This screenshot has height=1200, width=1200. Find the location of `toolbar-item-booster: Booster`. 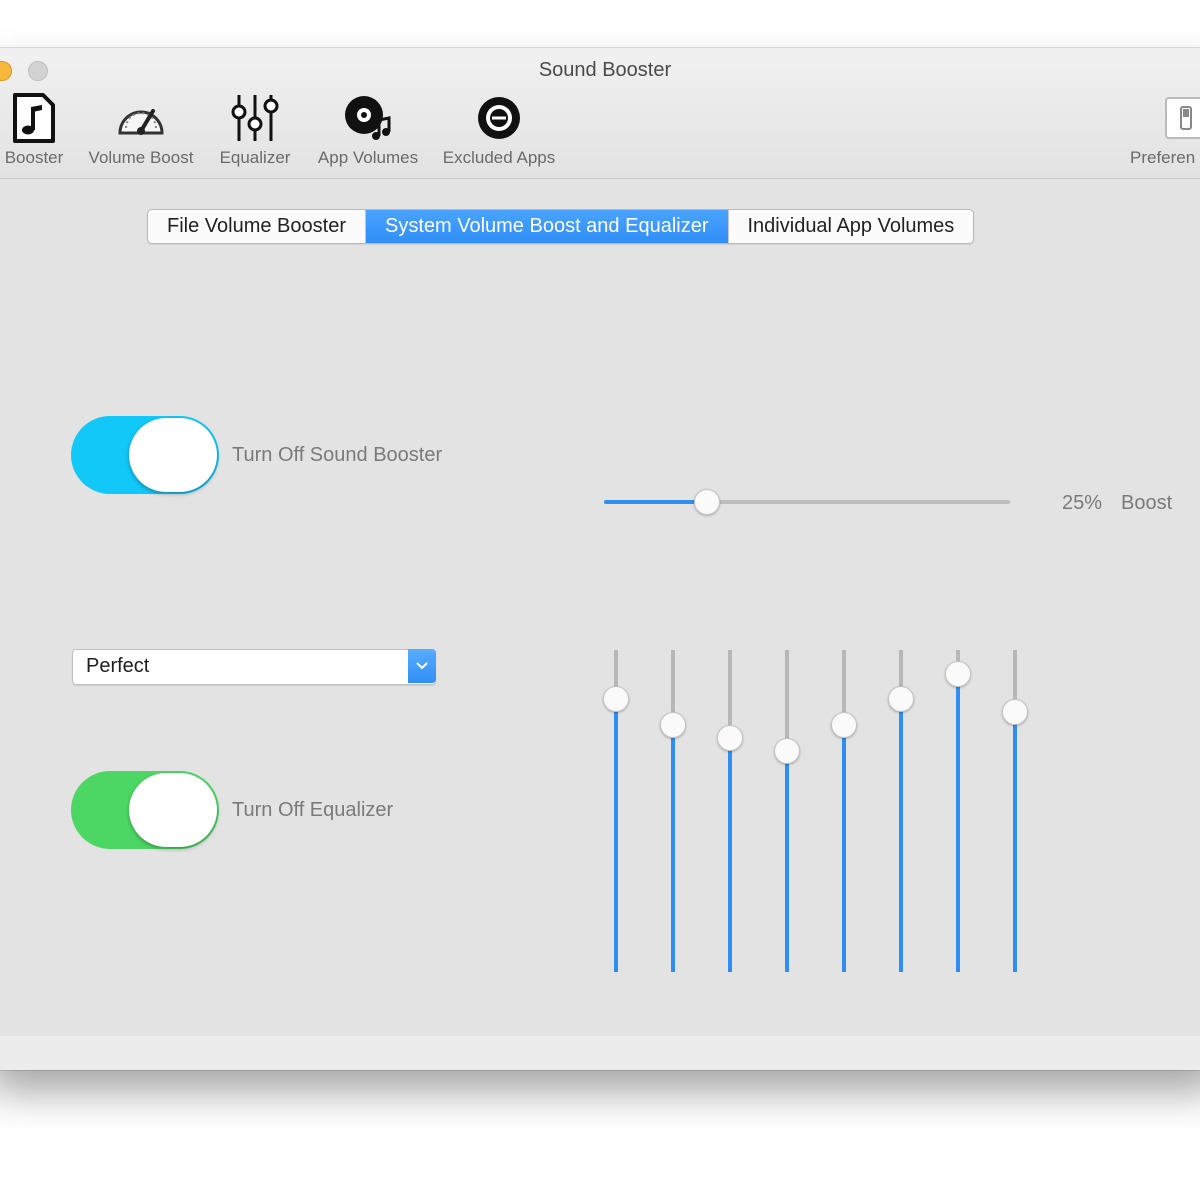

toolbar-item-booster: Booster is located at coordinates (35, 130).